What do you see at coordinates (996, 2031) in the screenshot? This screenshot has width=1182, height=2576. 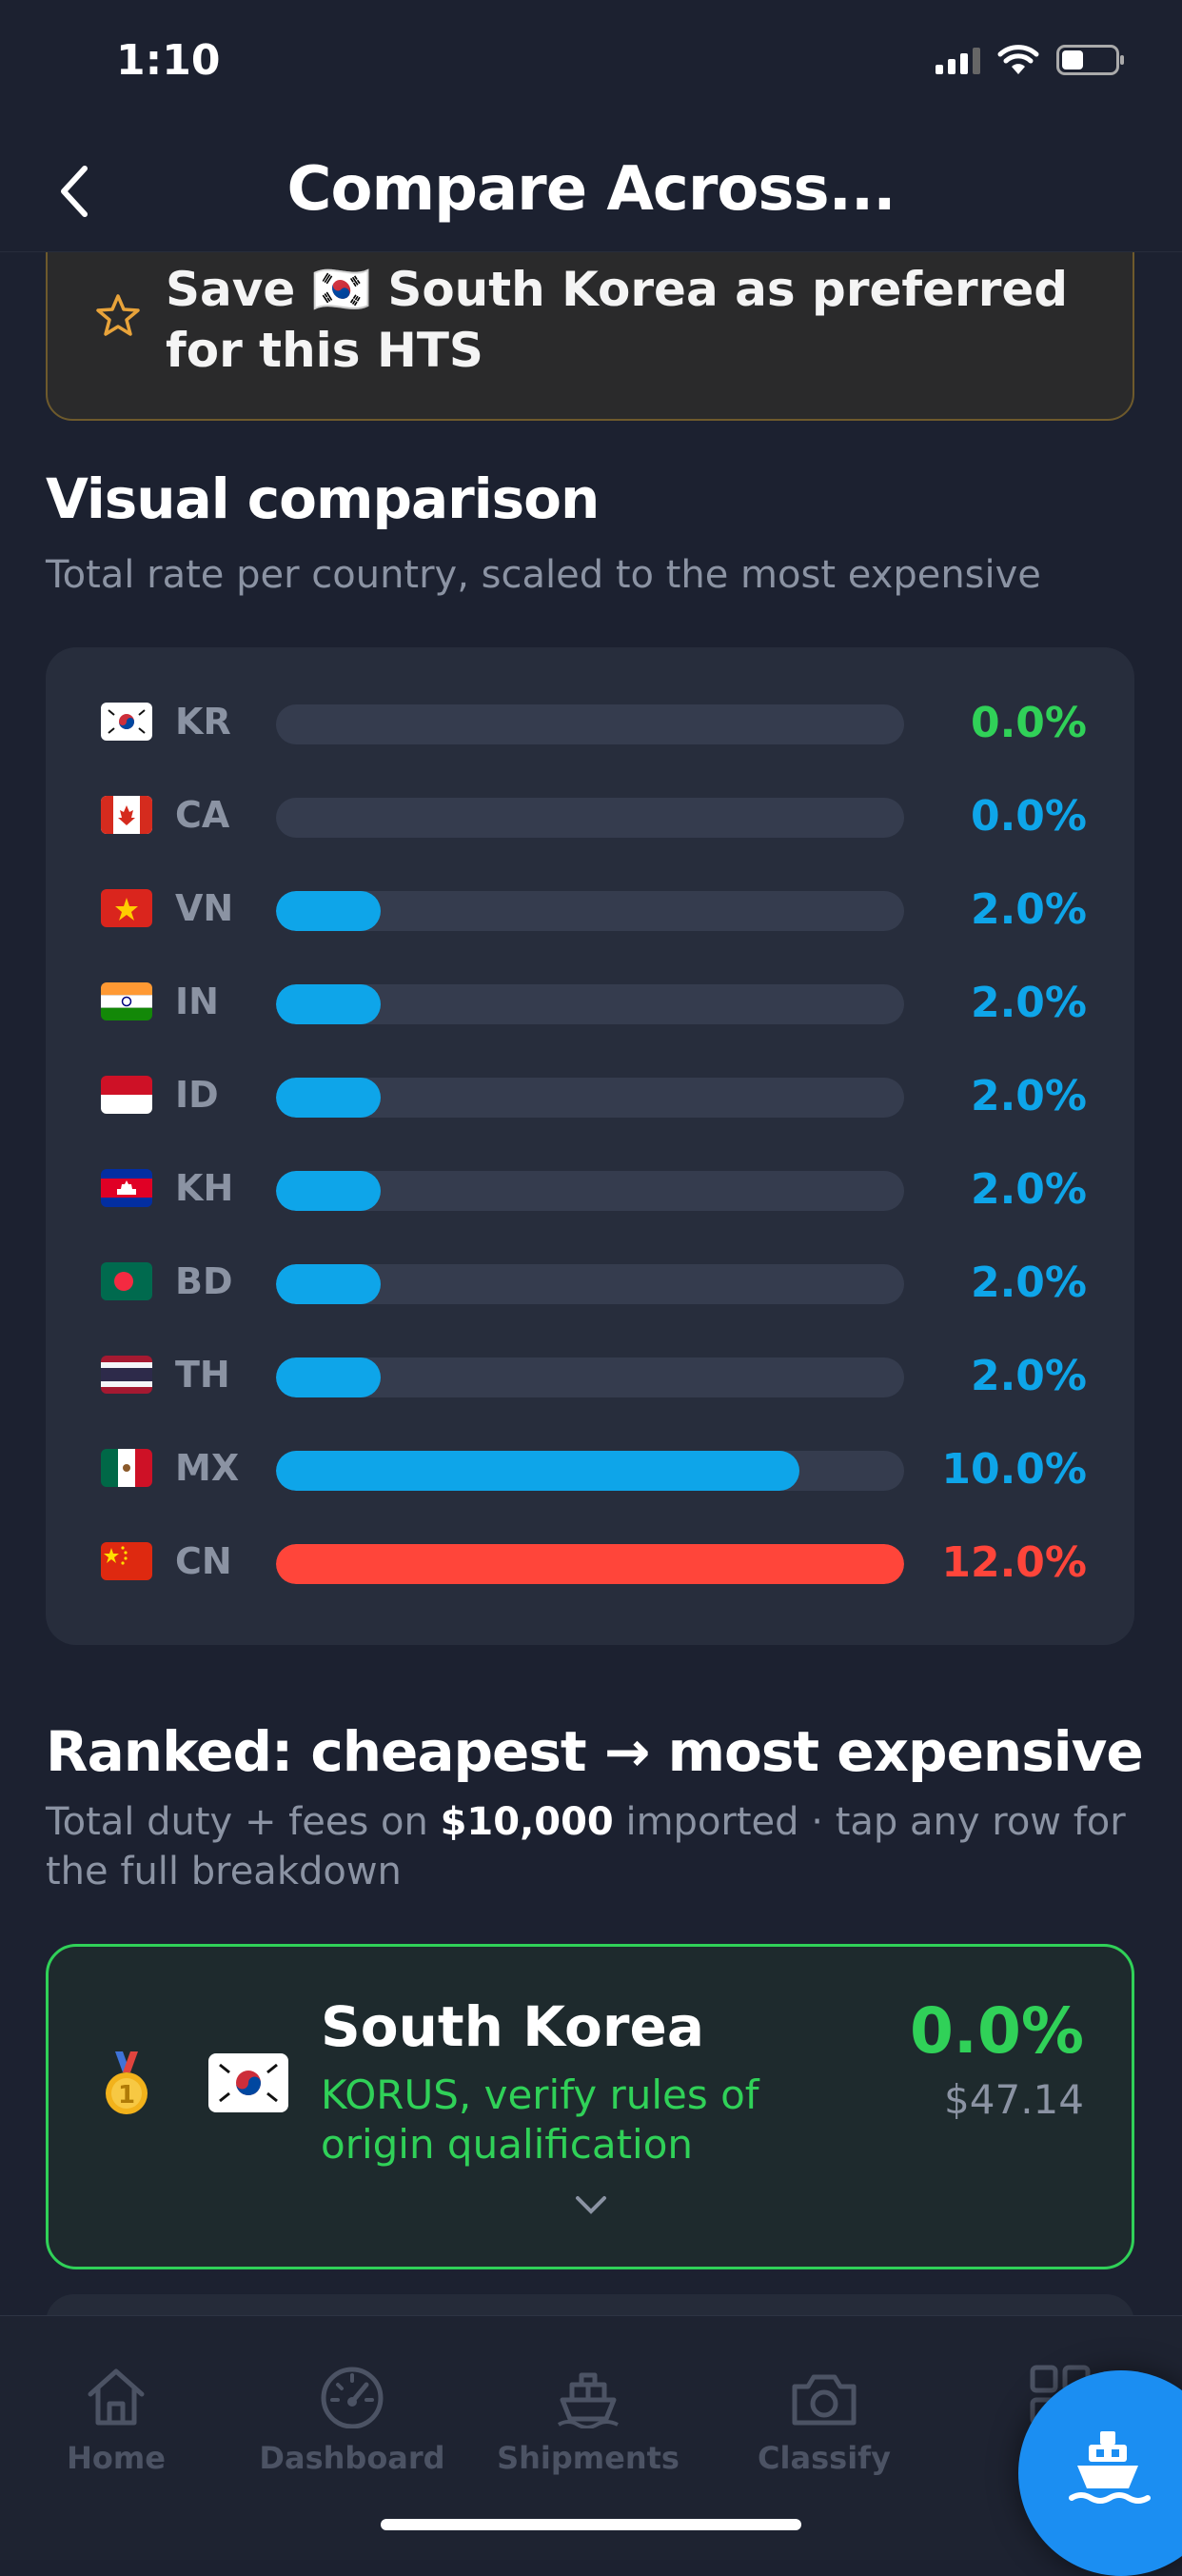 I see `total-rate: 0.0%` at bounding box center [996, 2031].